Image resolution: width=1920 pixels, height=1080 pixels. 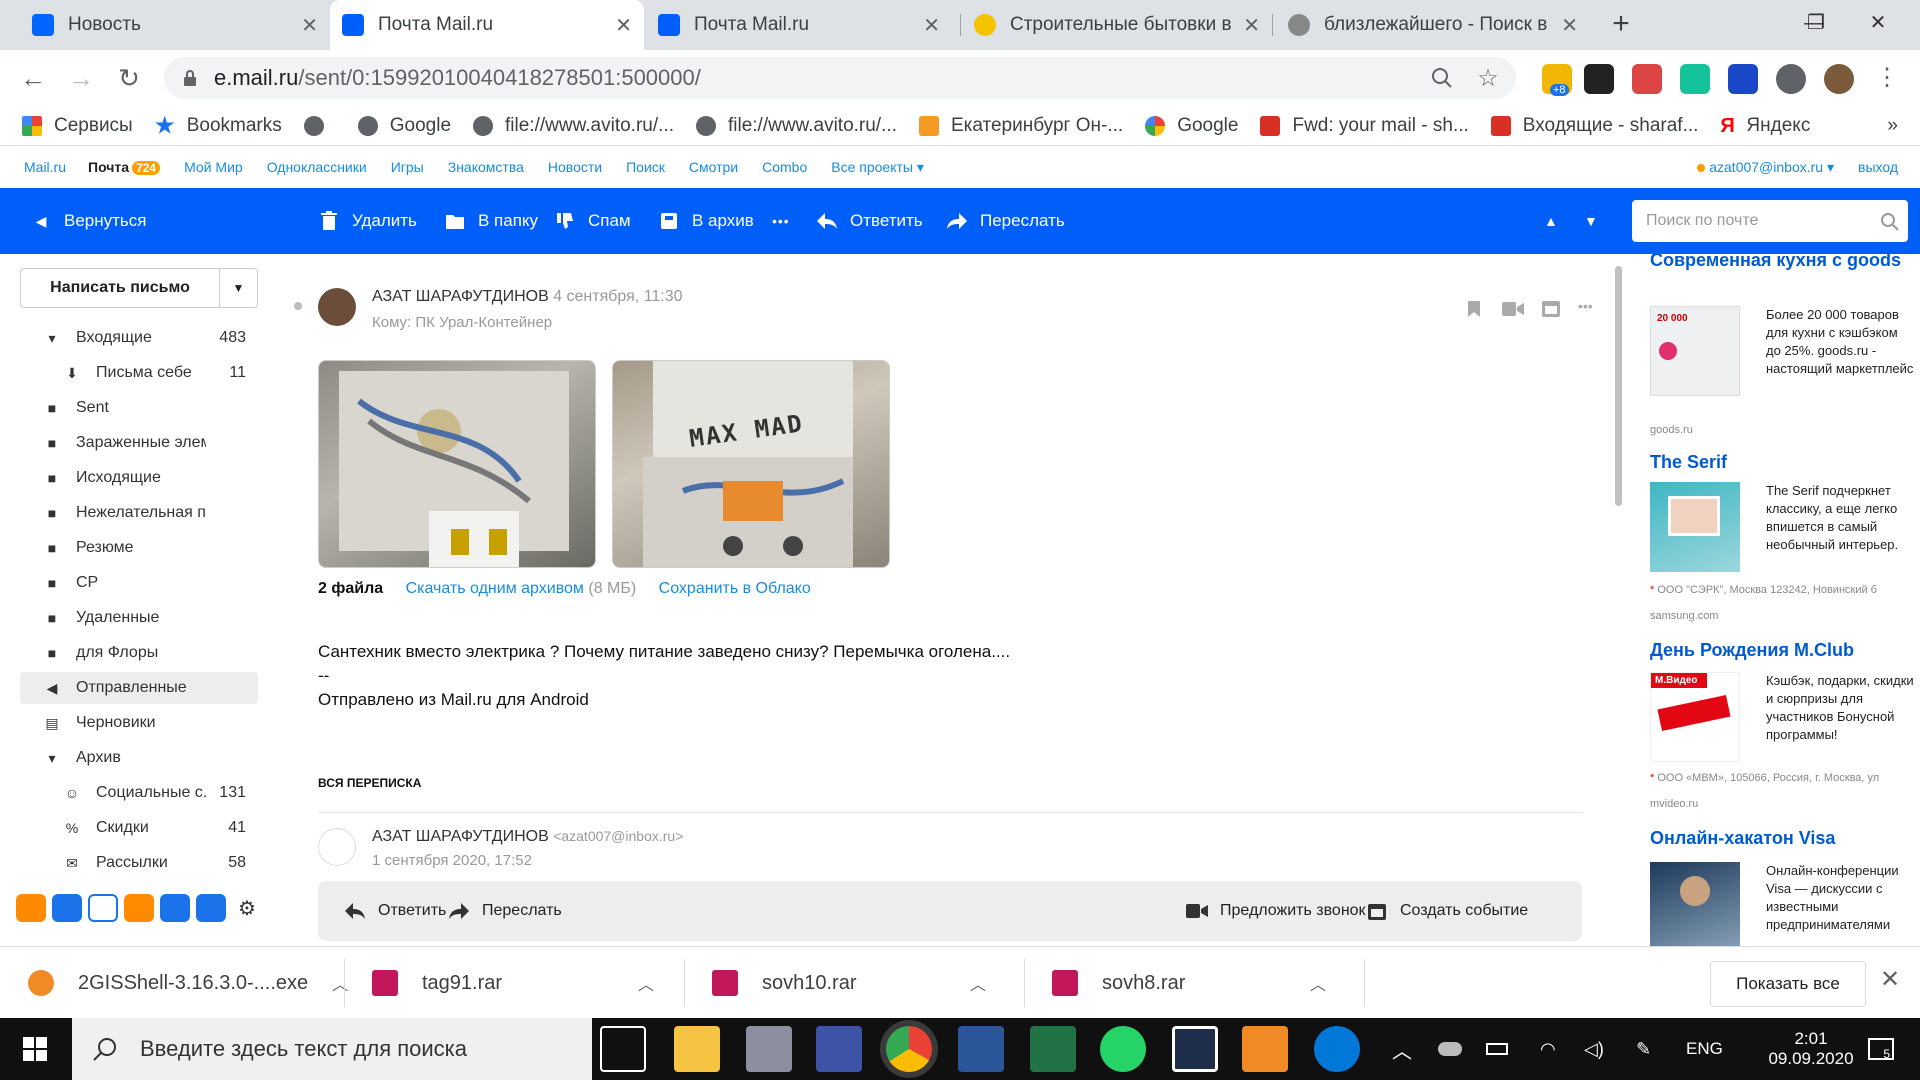 I want to click on contacts-app-icon, so click(x=67, y=908).